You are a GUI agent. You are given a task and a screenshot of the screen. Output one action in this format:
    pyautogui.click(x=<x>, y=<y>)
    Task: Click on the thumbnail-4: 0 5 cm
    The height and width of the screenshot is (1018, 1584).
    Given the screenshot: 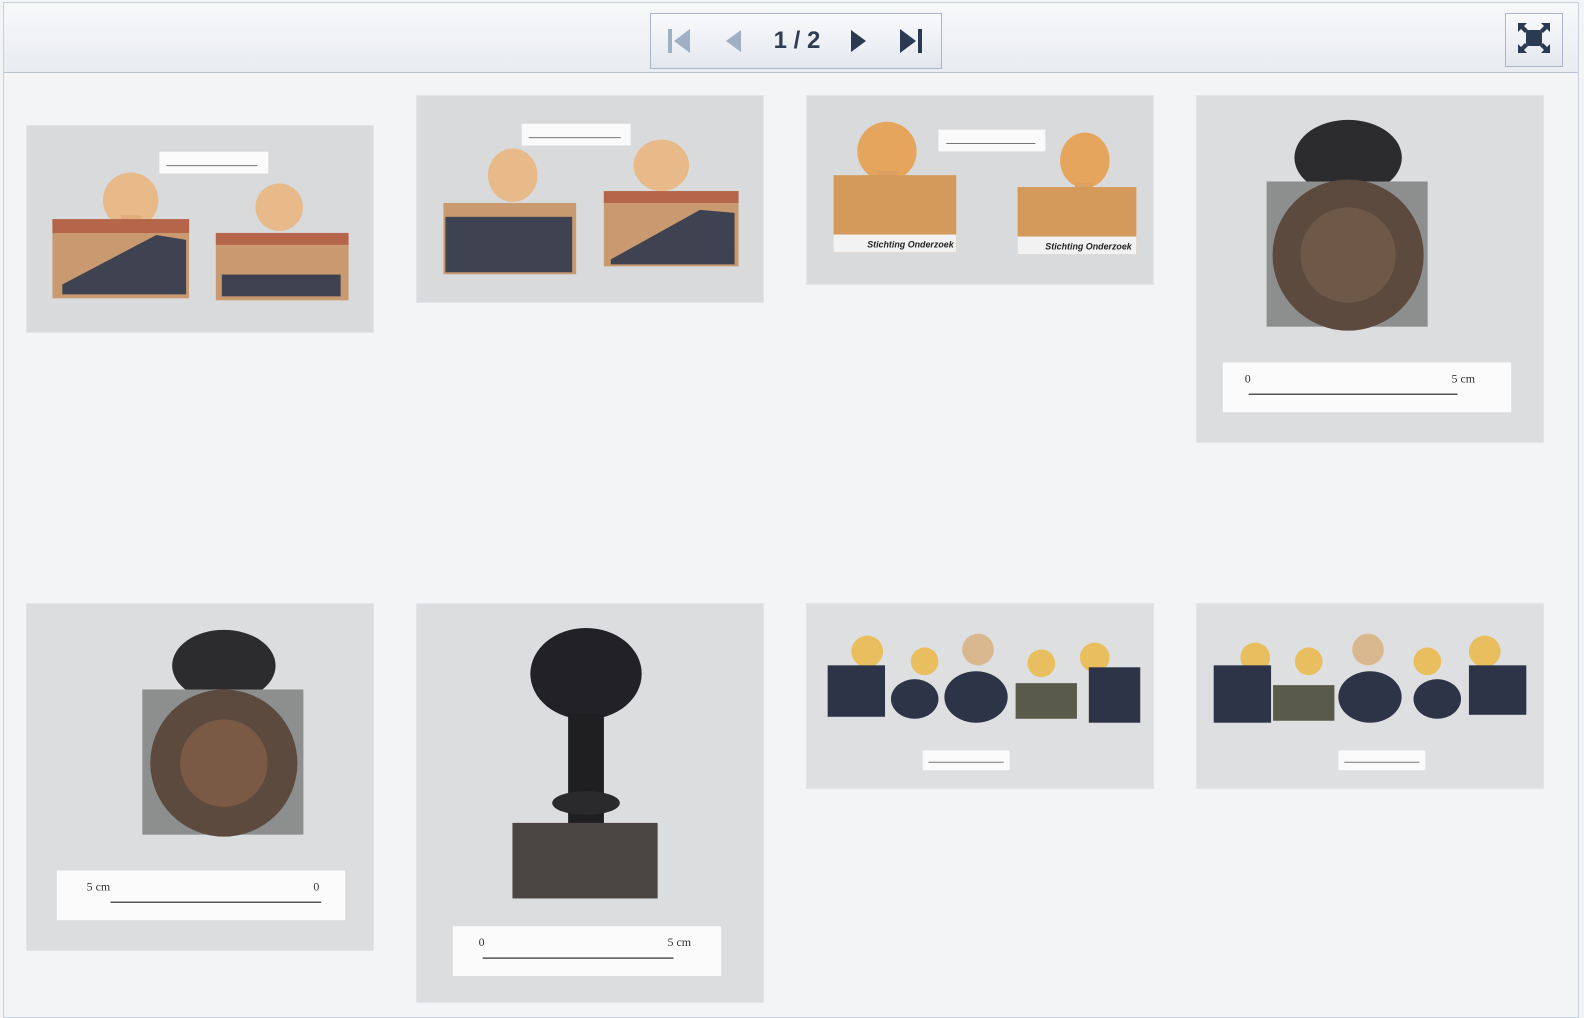 What is the action you would take?
    pyautogui.click(x=1370, y=269)
    